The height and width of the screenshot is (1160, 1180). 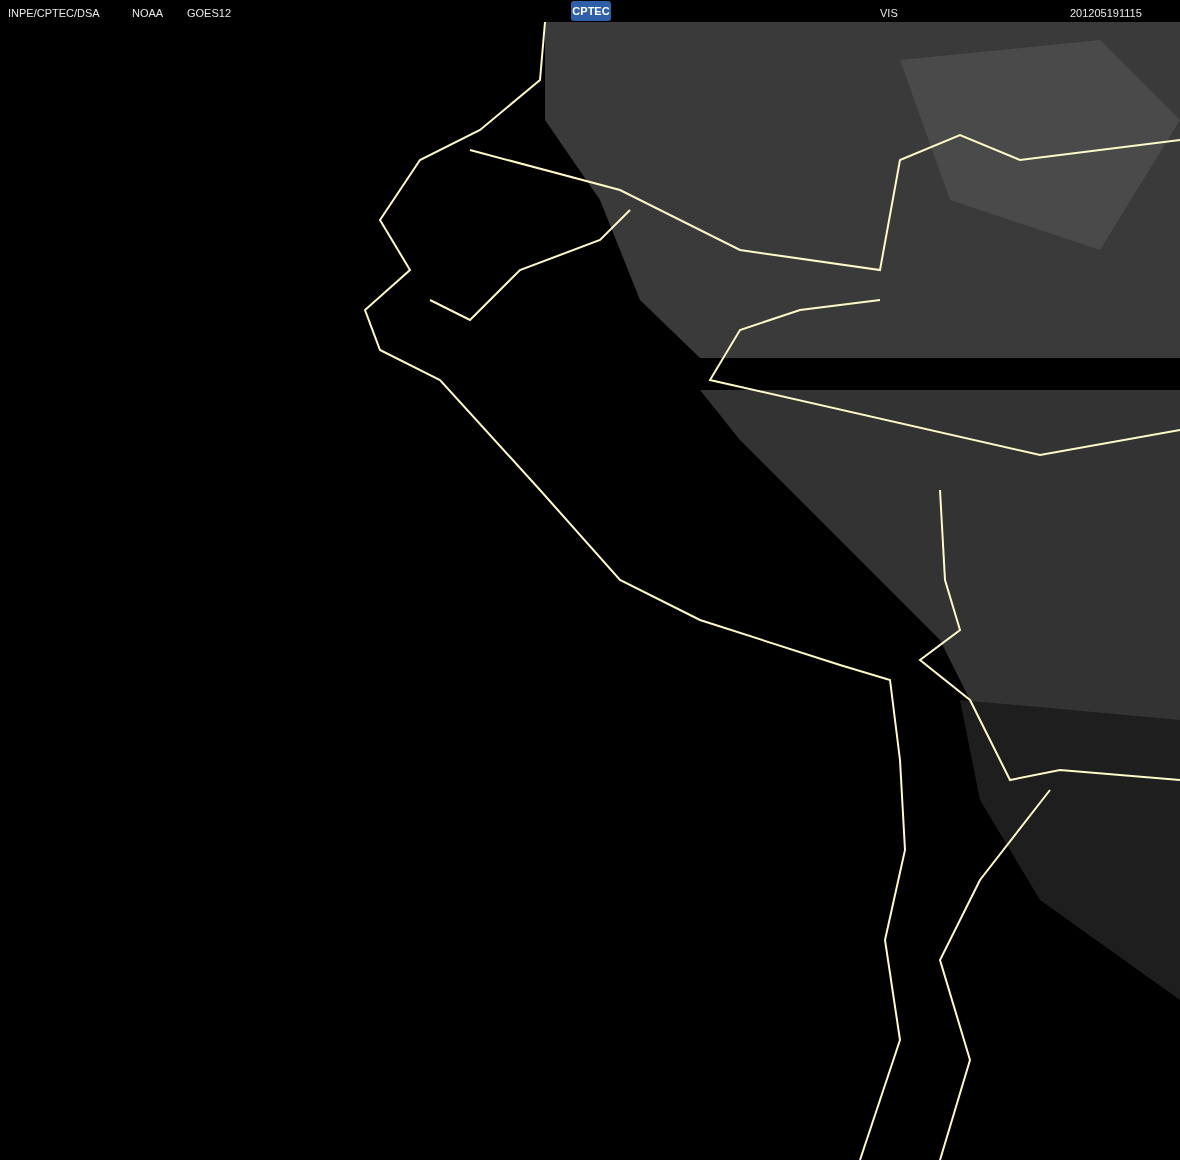 I want to click on header-label: GOES12, so click(x=209, y=13).